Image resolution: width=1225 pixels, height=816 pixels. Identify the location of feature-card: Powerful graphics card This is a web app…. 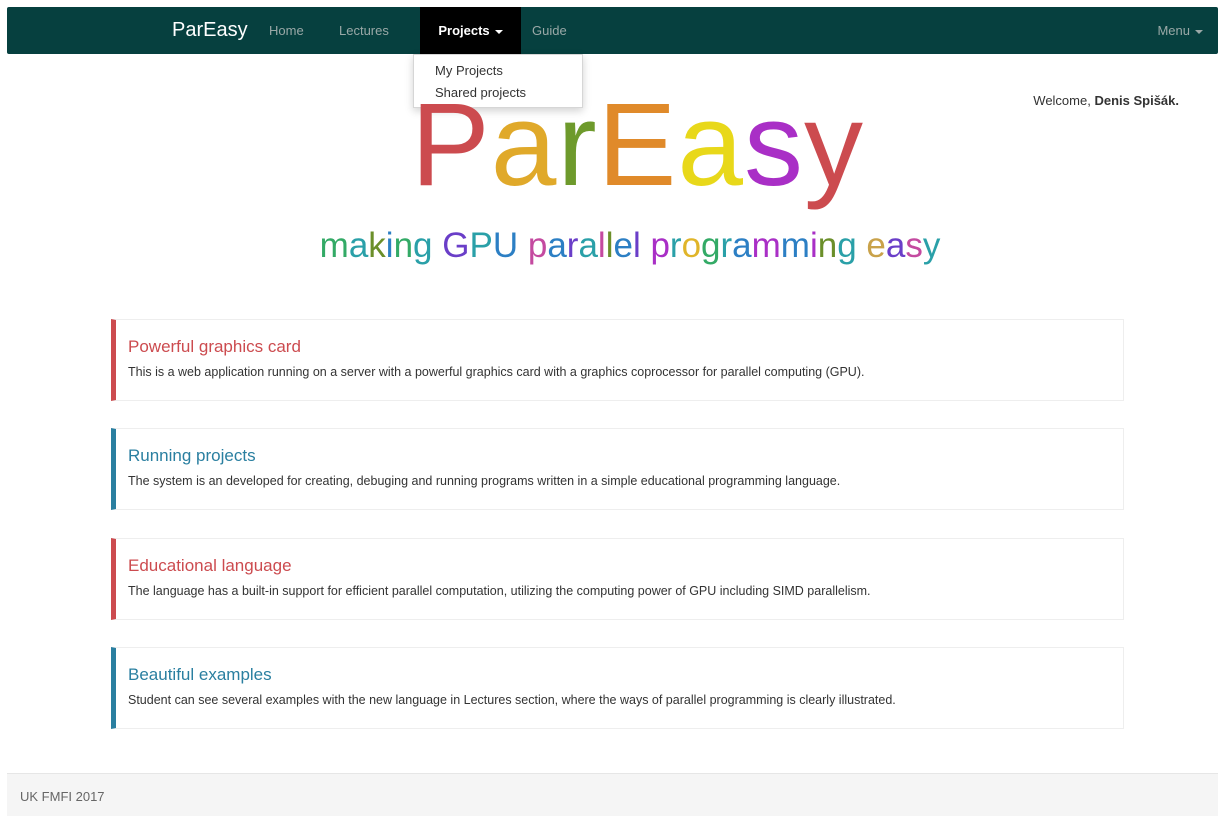
(617, 360).